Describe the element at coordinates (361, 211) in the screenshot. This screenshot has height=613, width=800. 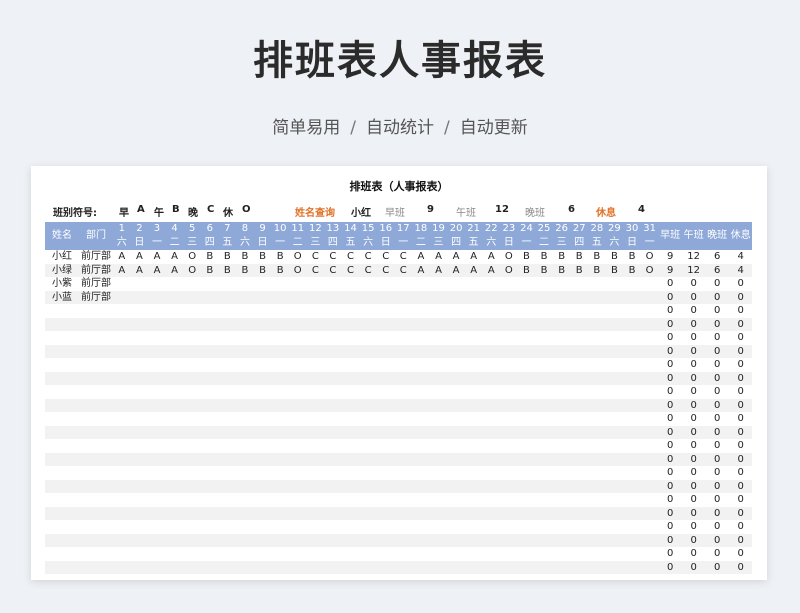
I see `name-query-input: 小红` at that location.